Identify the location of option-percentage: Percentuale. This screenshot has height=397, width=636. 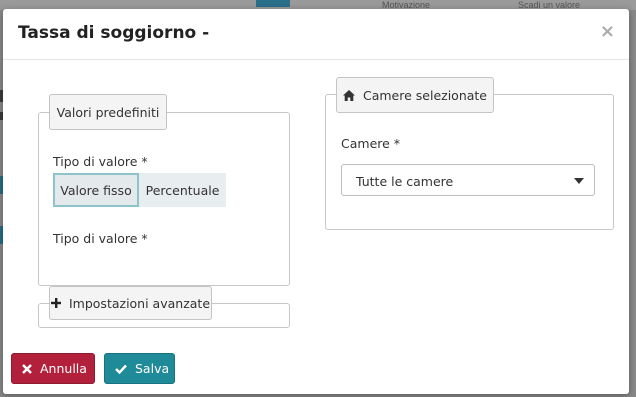
(182, 190).